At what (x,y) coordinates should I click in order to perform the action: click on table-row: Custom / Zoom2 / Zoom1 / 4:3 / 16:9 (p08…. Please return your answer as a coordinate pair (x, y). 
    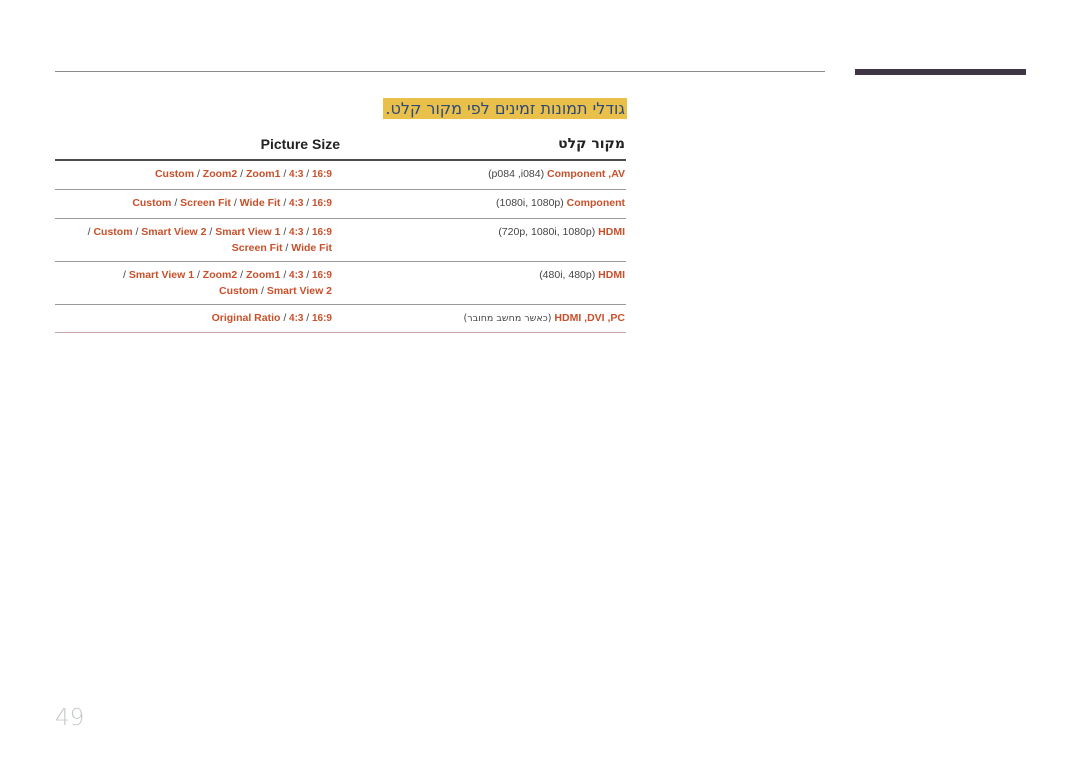
    Looking at the image, I should click on (340, 175).